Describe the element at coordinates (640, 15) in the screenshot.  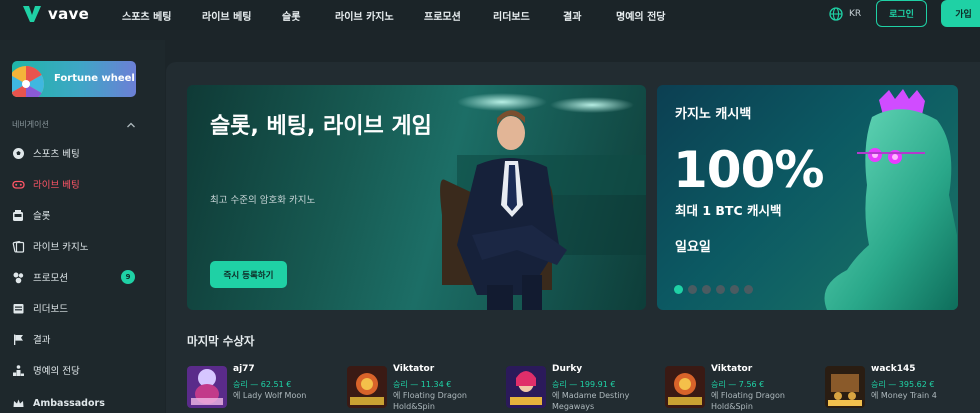
I see `nav-hall-of-fame: 명예의 전당` at that location.